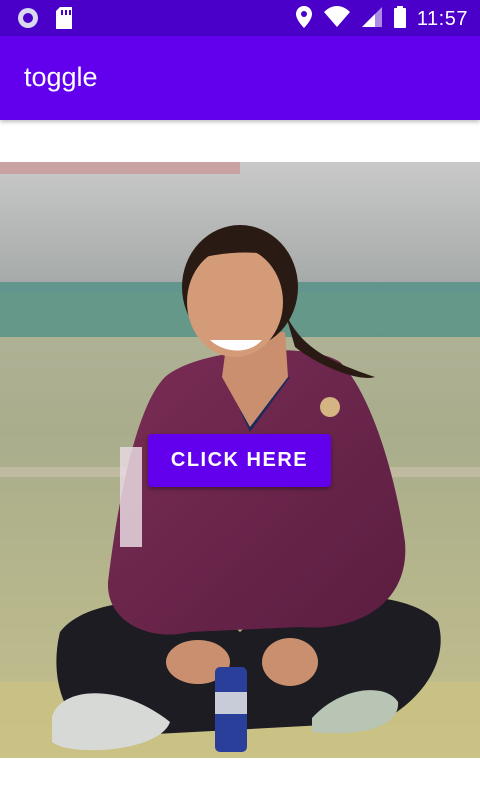  Describe the element at coordinates (64, 20) in the screenshot. I see `sd-card-icon` at that location.